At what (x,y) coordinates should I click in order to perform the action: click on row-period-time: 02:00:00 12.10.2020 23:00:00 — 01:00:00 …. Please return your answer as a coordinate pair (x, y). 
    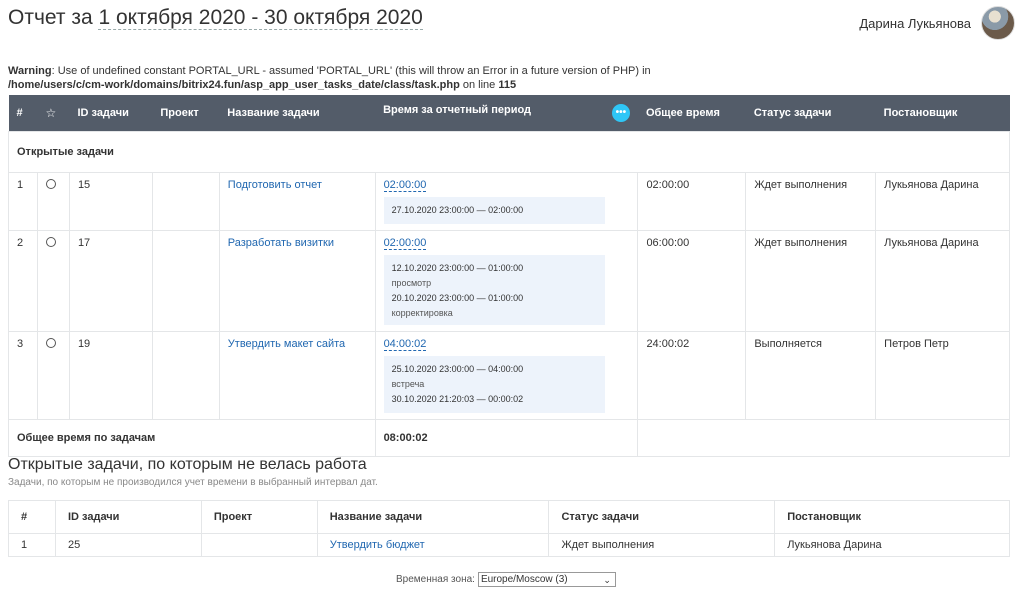
    Looking at the image, I should click on (506, 281).